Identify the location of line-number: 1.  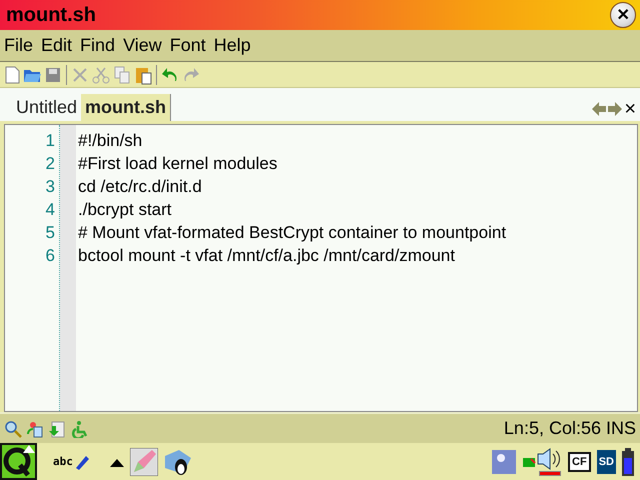
(50, 141).